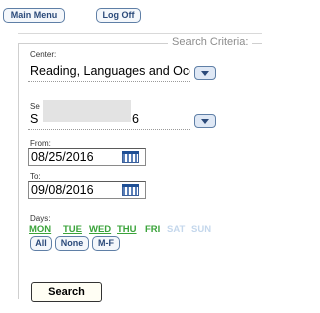  Describe the element at coordinates (72, 229) in the screenshot. I see `day-tue: TUE` at that location.